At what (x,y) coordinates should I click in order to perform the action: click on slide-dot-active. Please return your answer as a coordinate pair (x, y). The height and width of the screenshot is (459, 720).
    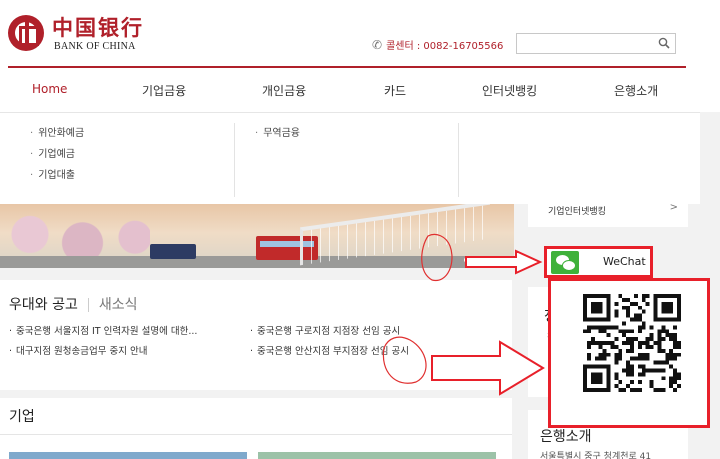
    Looking at the image, I should click on (477, 260).